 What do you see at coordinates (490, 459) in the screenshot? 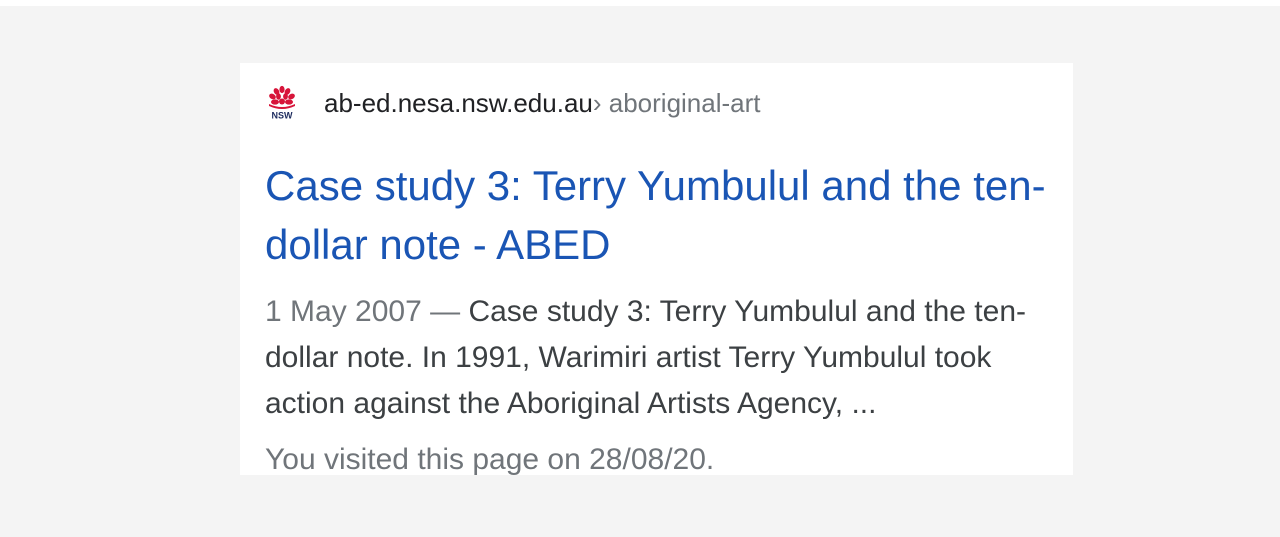
I see `visited-note: You visited this page on 28/08/20.` at bounding box center [490, 459].